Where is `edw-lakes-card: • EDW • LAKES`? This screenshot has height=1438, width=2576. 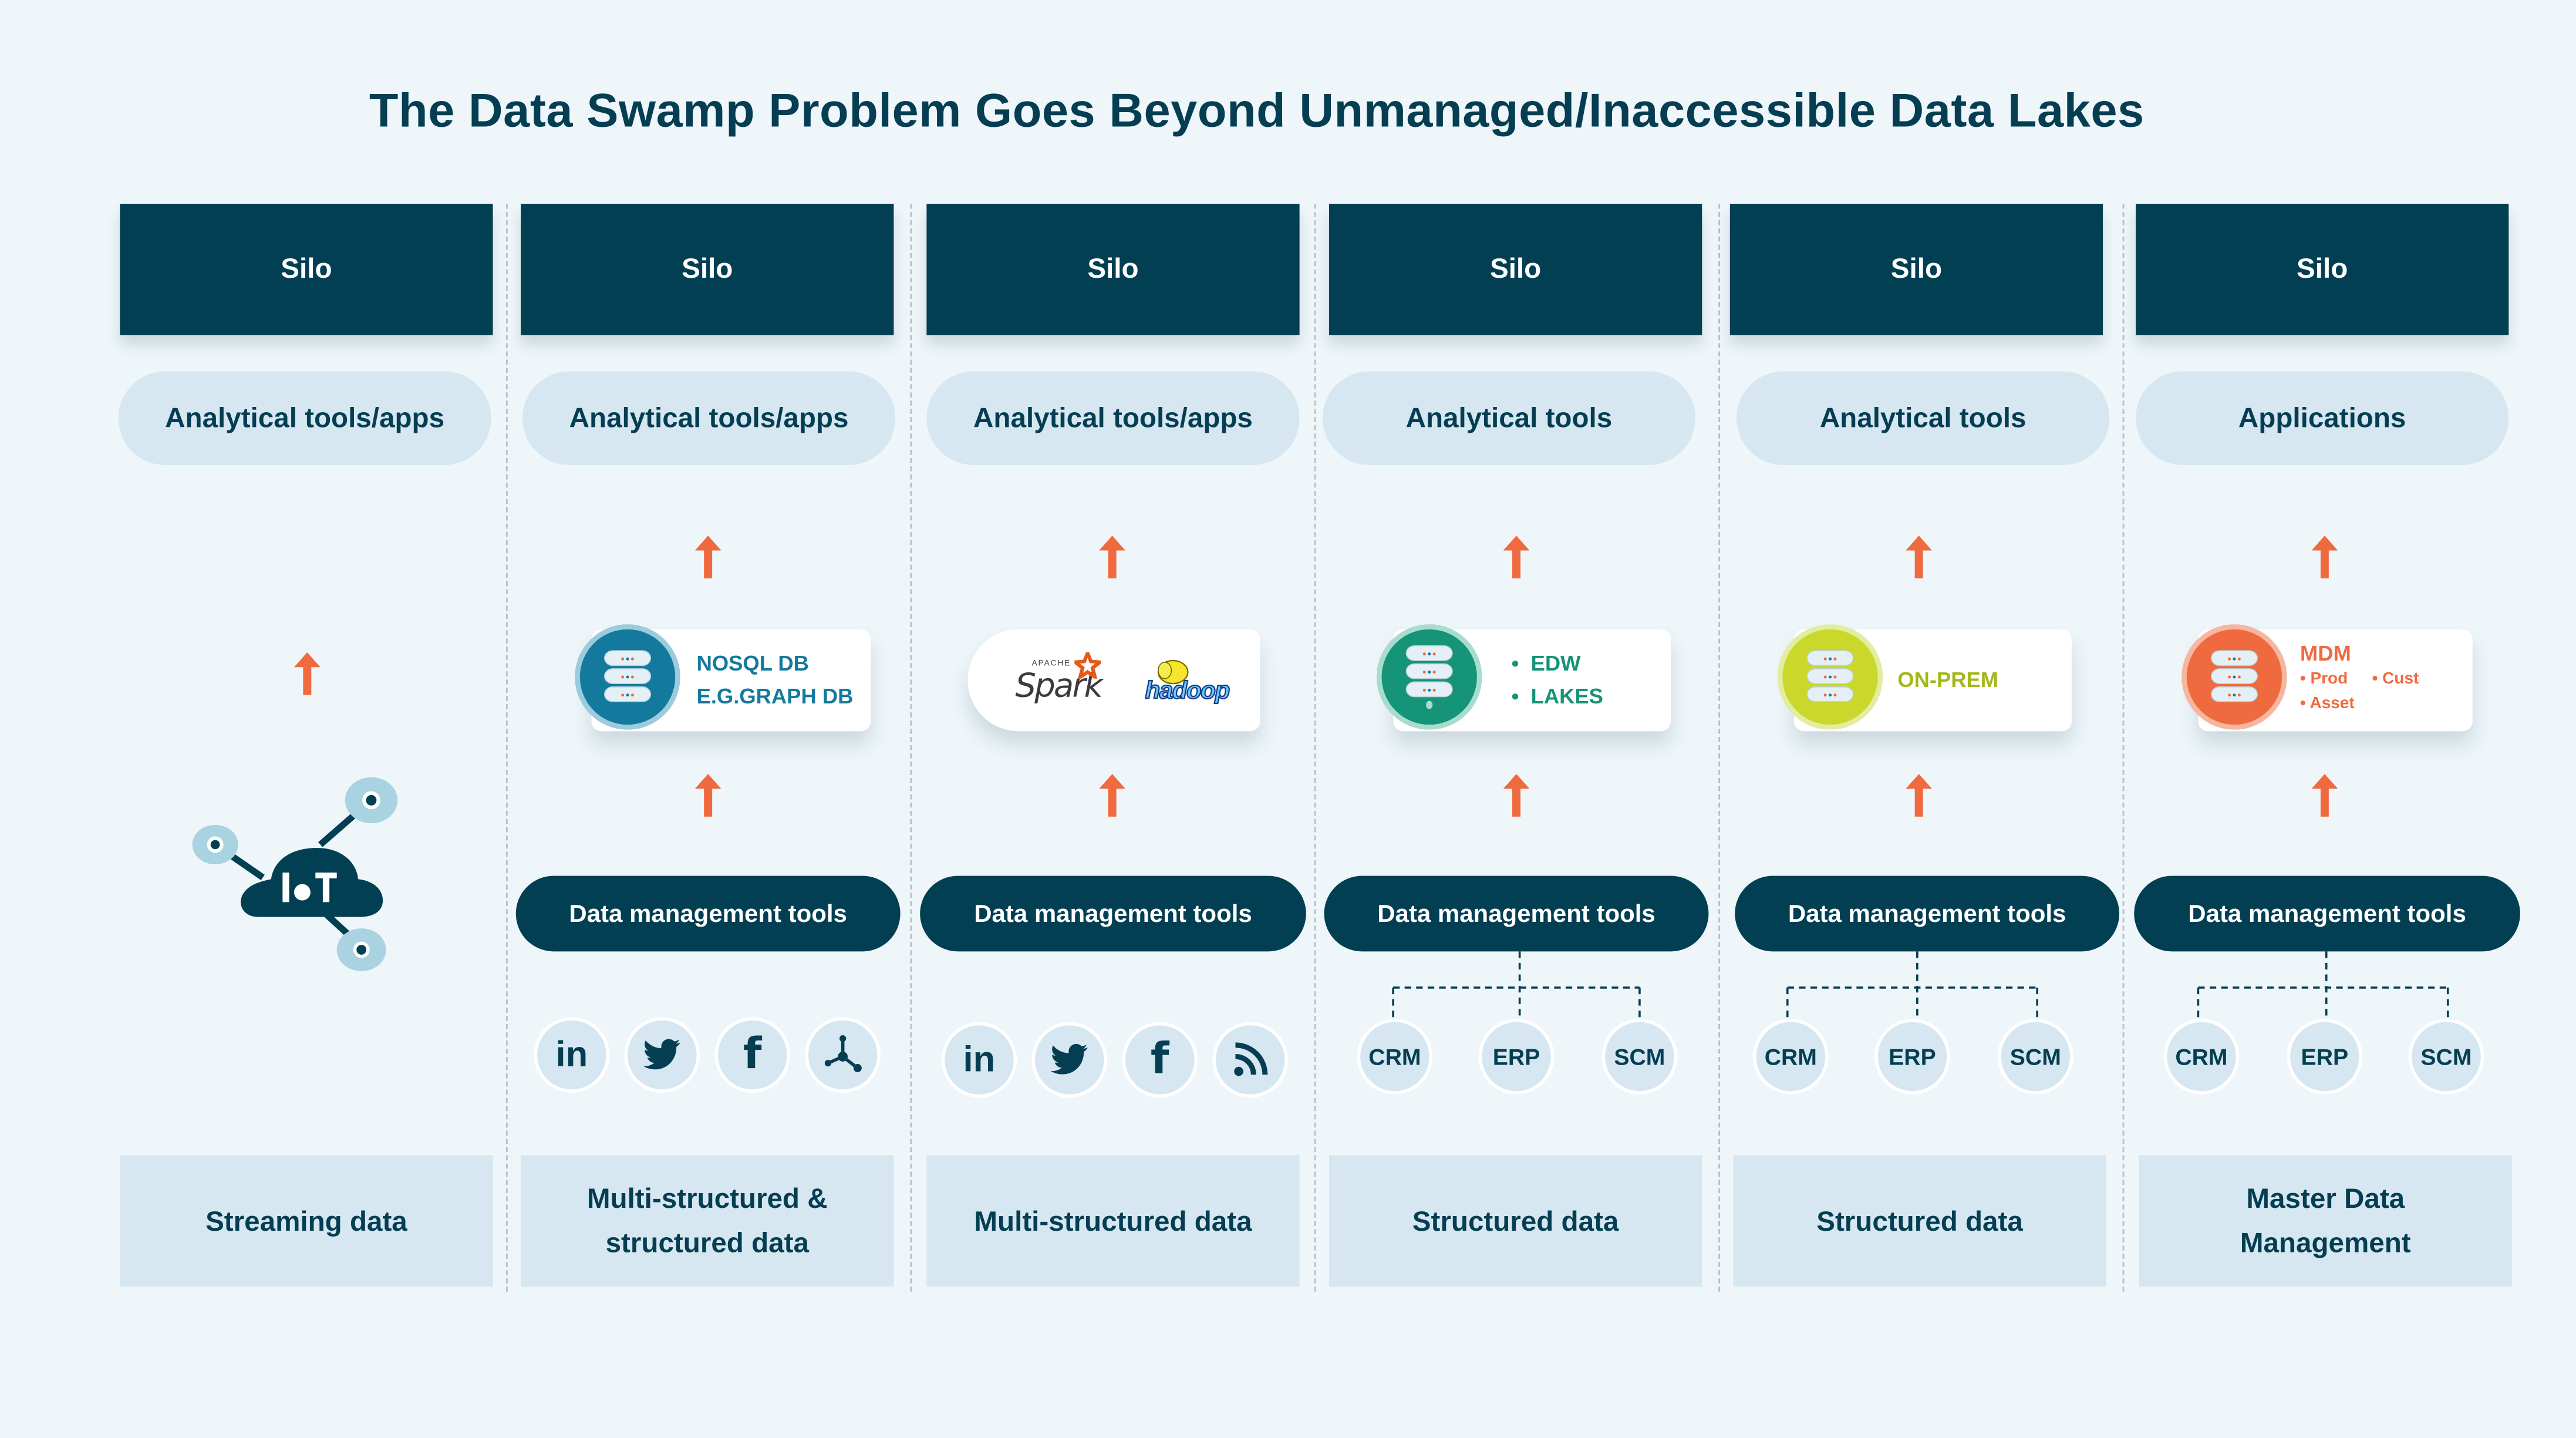
edw-lakes-card: • EDW • LAKES is located at coordinates (1524, 678).